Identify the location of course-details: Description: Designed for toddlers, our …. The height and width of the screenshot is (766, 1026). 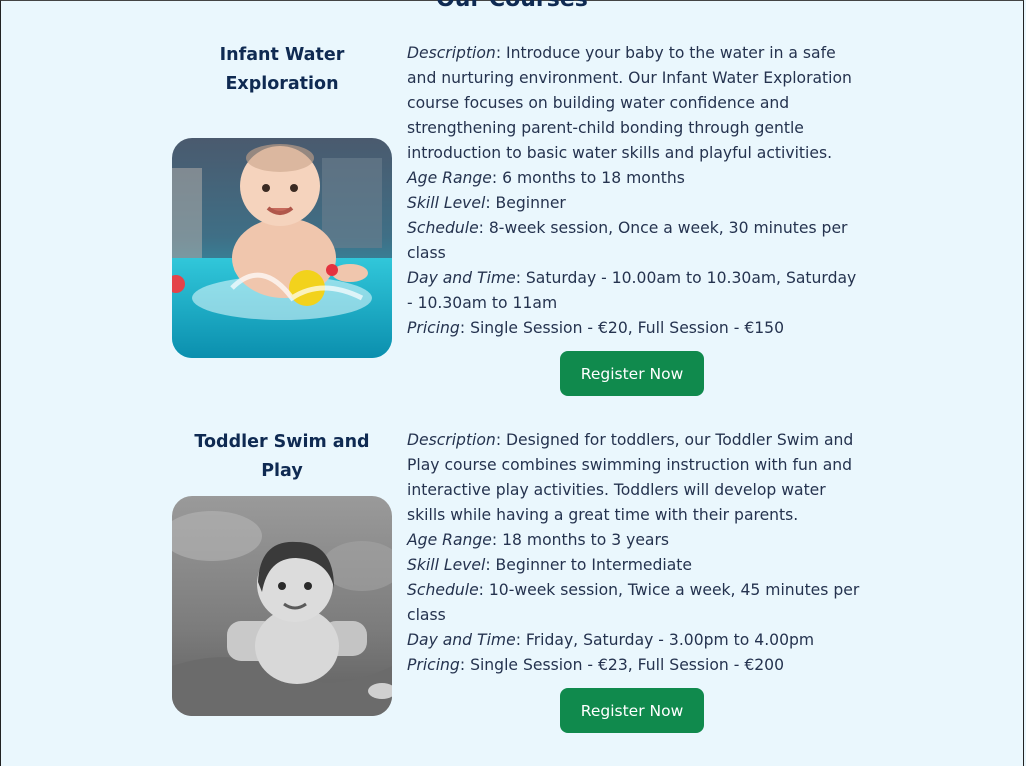
(635, 553).